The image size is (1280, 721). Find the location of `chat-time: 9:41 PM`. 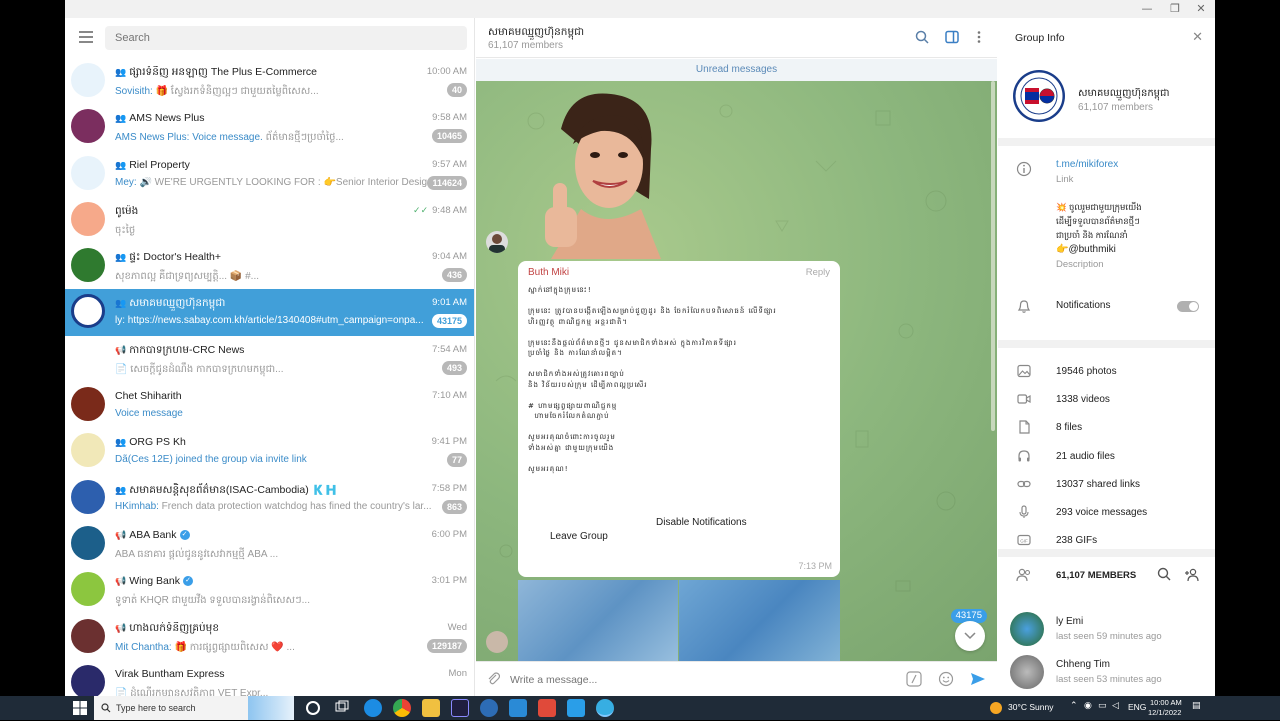

chat-time: 9:41 PM is located at coordinates (449, 441).